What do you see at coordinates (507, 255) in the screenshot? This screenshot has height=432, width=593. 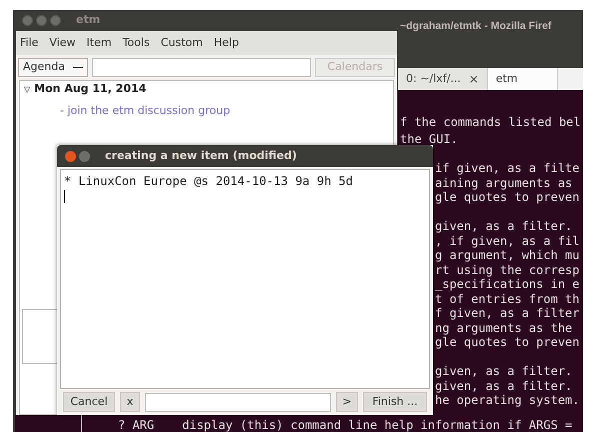 I see `terminal-line: g argument, which mu` at bounding box center [507, 255].